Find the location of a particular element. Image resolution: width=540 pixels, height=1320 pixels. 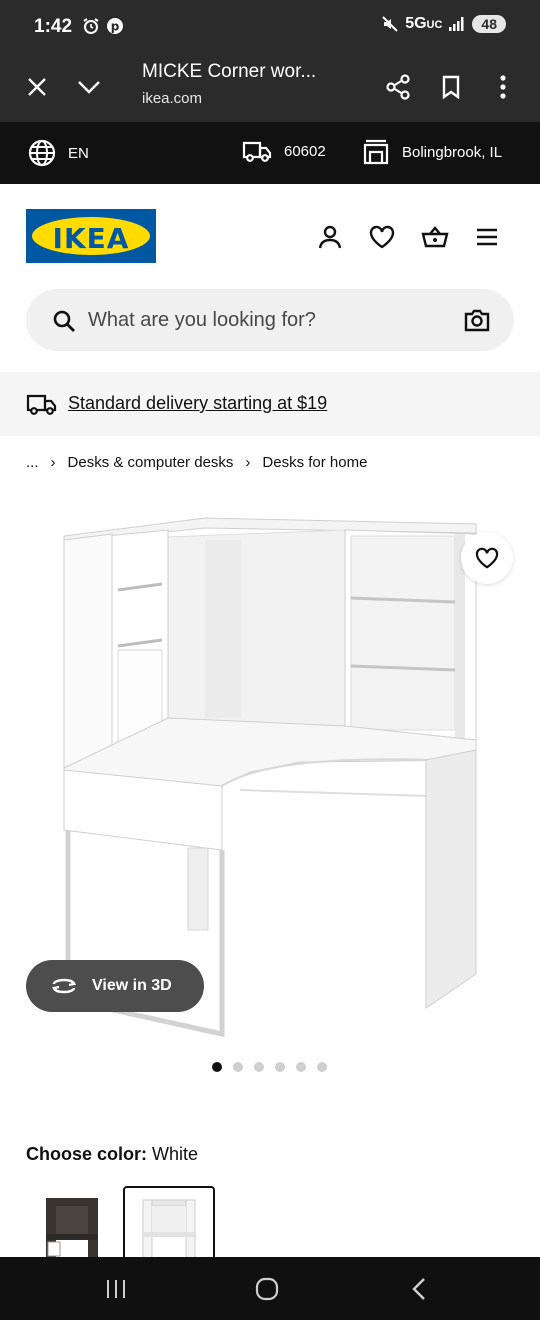

share-icon is located at coordinates (398, 87).